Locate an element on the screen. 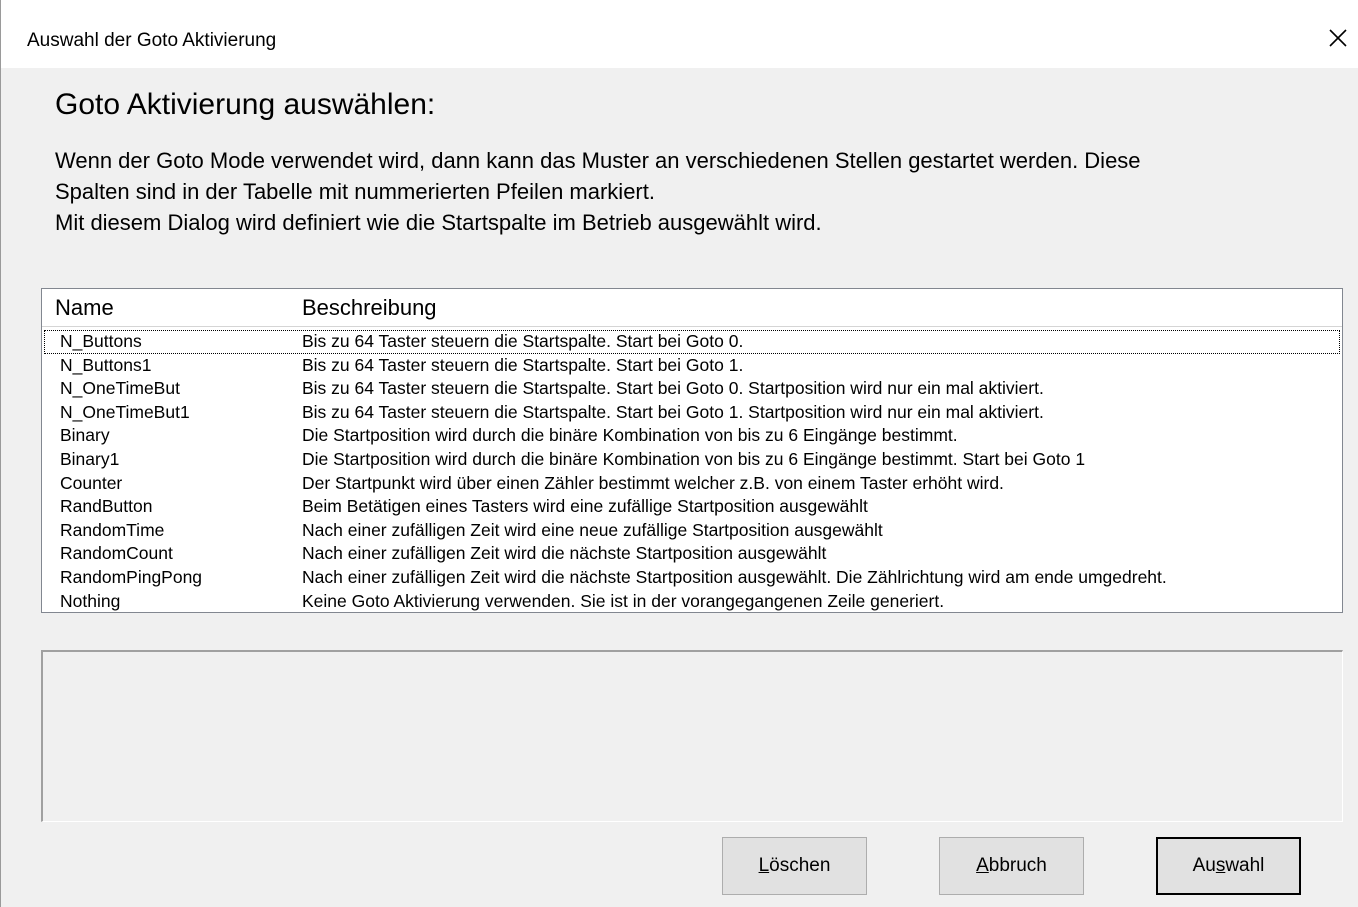 This screenshot has width=1358, height=907. dialog-heading: Goto Aktivierung auswählen: is located at coordinates (245, 104).